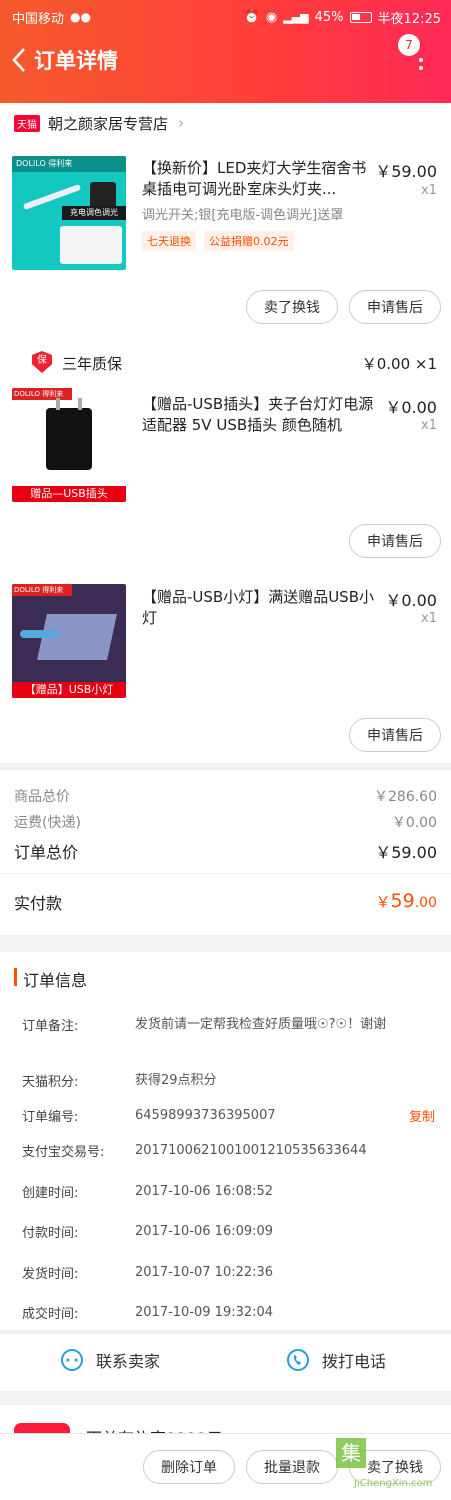 The width and height of the screenshot is (451, 1500). I want to click on app-header: 中国移动 ●● ⏰ ◉ ▂▄▆ 45% 半夜12:25 订单详情 7, so click(225, 51).